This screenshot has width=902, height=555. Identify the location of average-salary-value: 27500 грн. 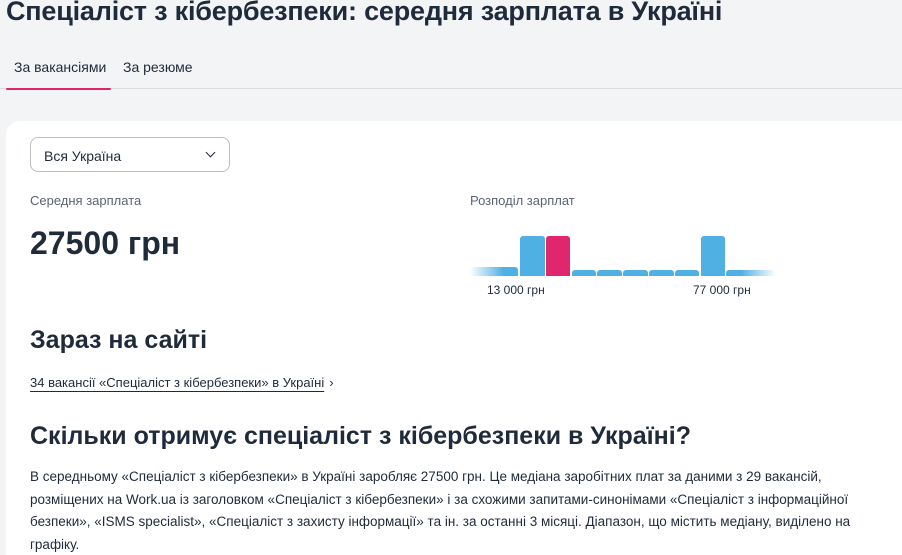
(105, 243).